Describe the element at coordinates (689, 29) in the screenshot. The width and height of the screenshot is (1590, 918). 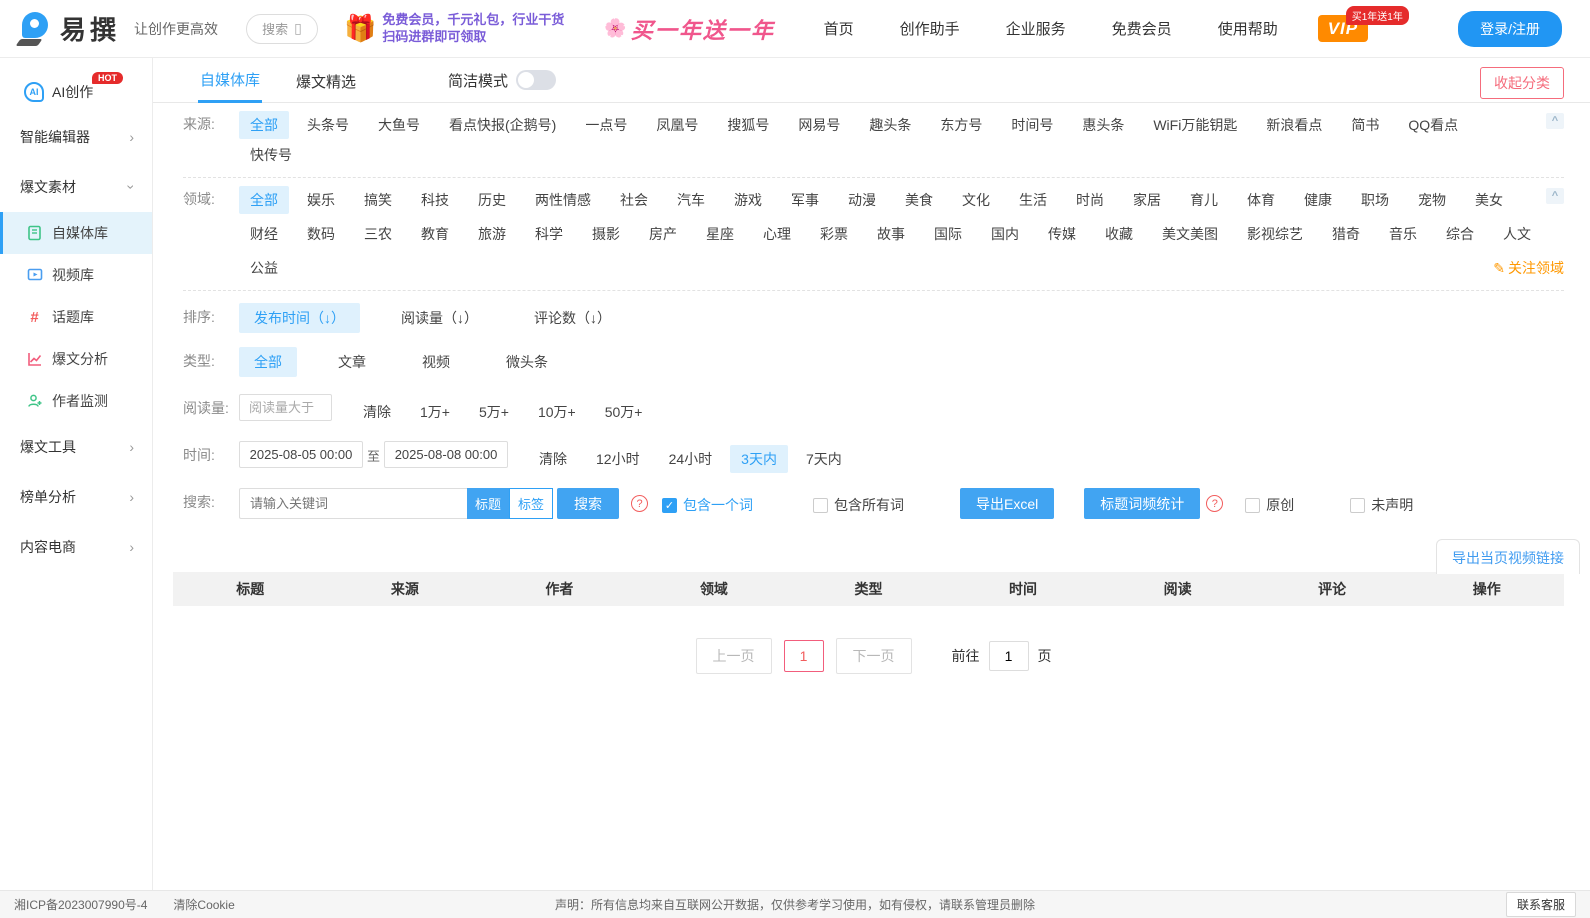
I see `promo-banner-buy-one-get-one: 🌸 买一年送一年` at that location.